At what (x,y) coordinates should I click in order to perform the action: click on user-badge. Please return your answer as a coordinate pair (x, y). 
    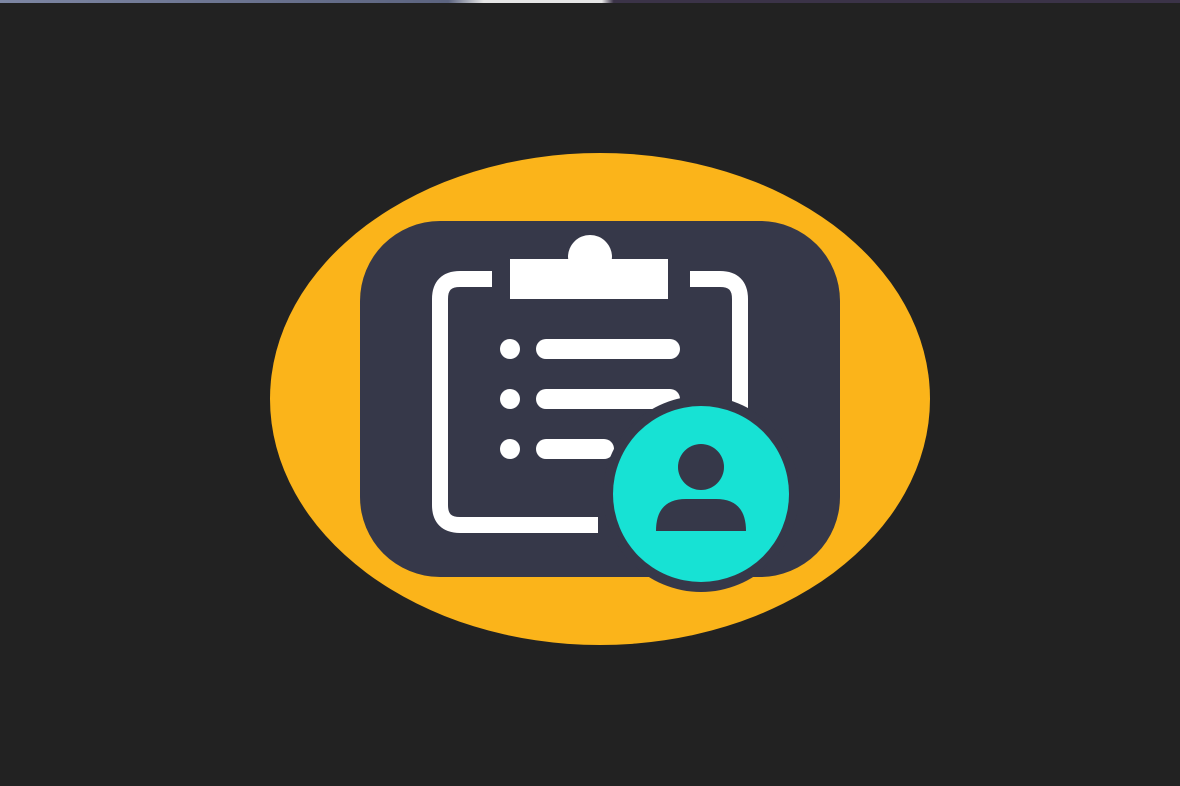
    Looking at the image, I should click on (701, 494).